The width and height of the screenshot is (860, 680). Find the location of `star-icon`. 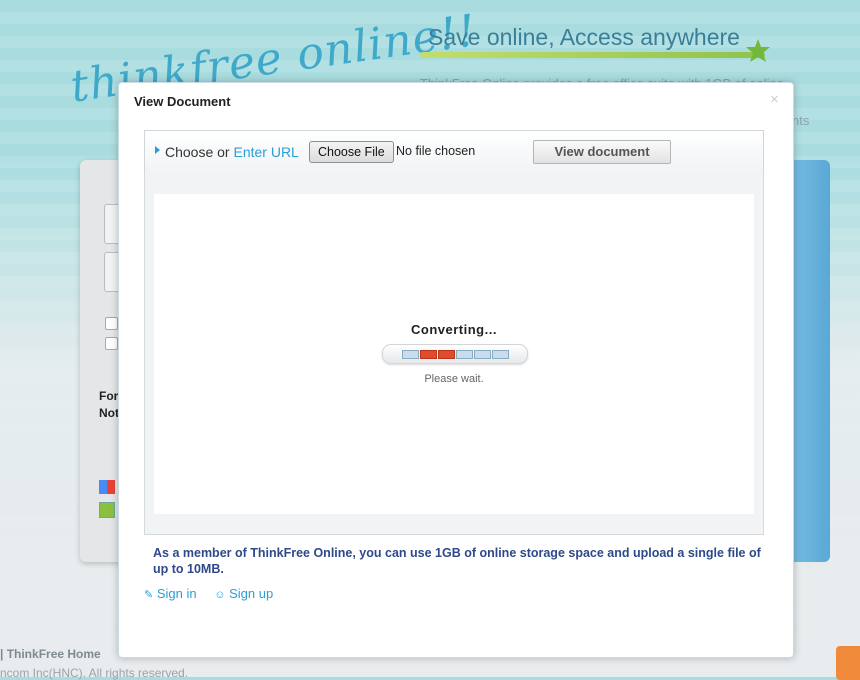

star-icon is located at coordinates (758, 50).